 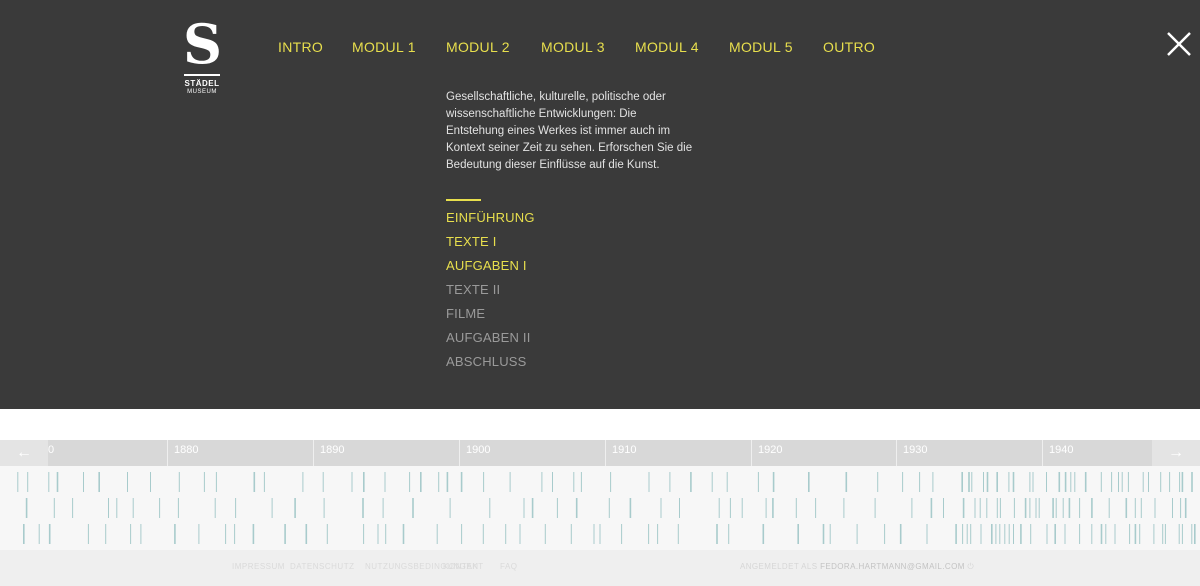 What do you see at coordinates (490, 268) in the screenshot?
I see `submenu-item-aufgaben-1: AUFGABEN I` at bounding box center [490, 268].